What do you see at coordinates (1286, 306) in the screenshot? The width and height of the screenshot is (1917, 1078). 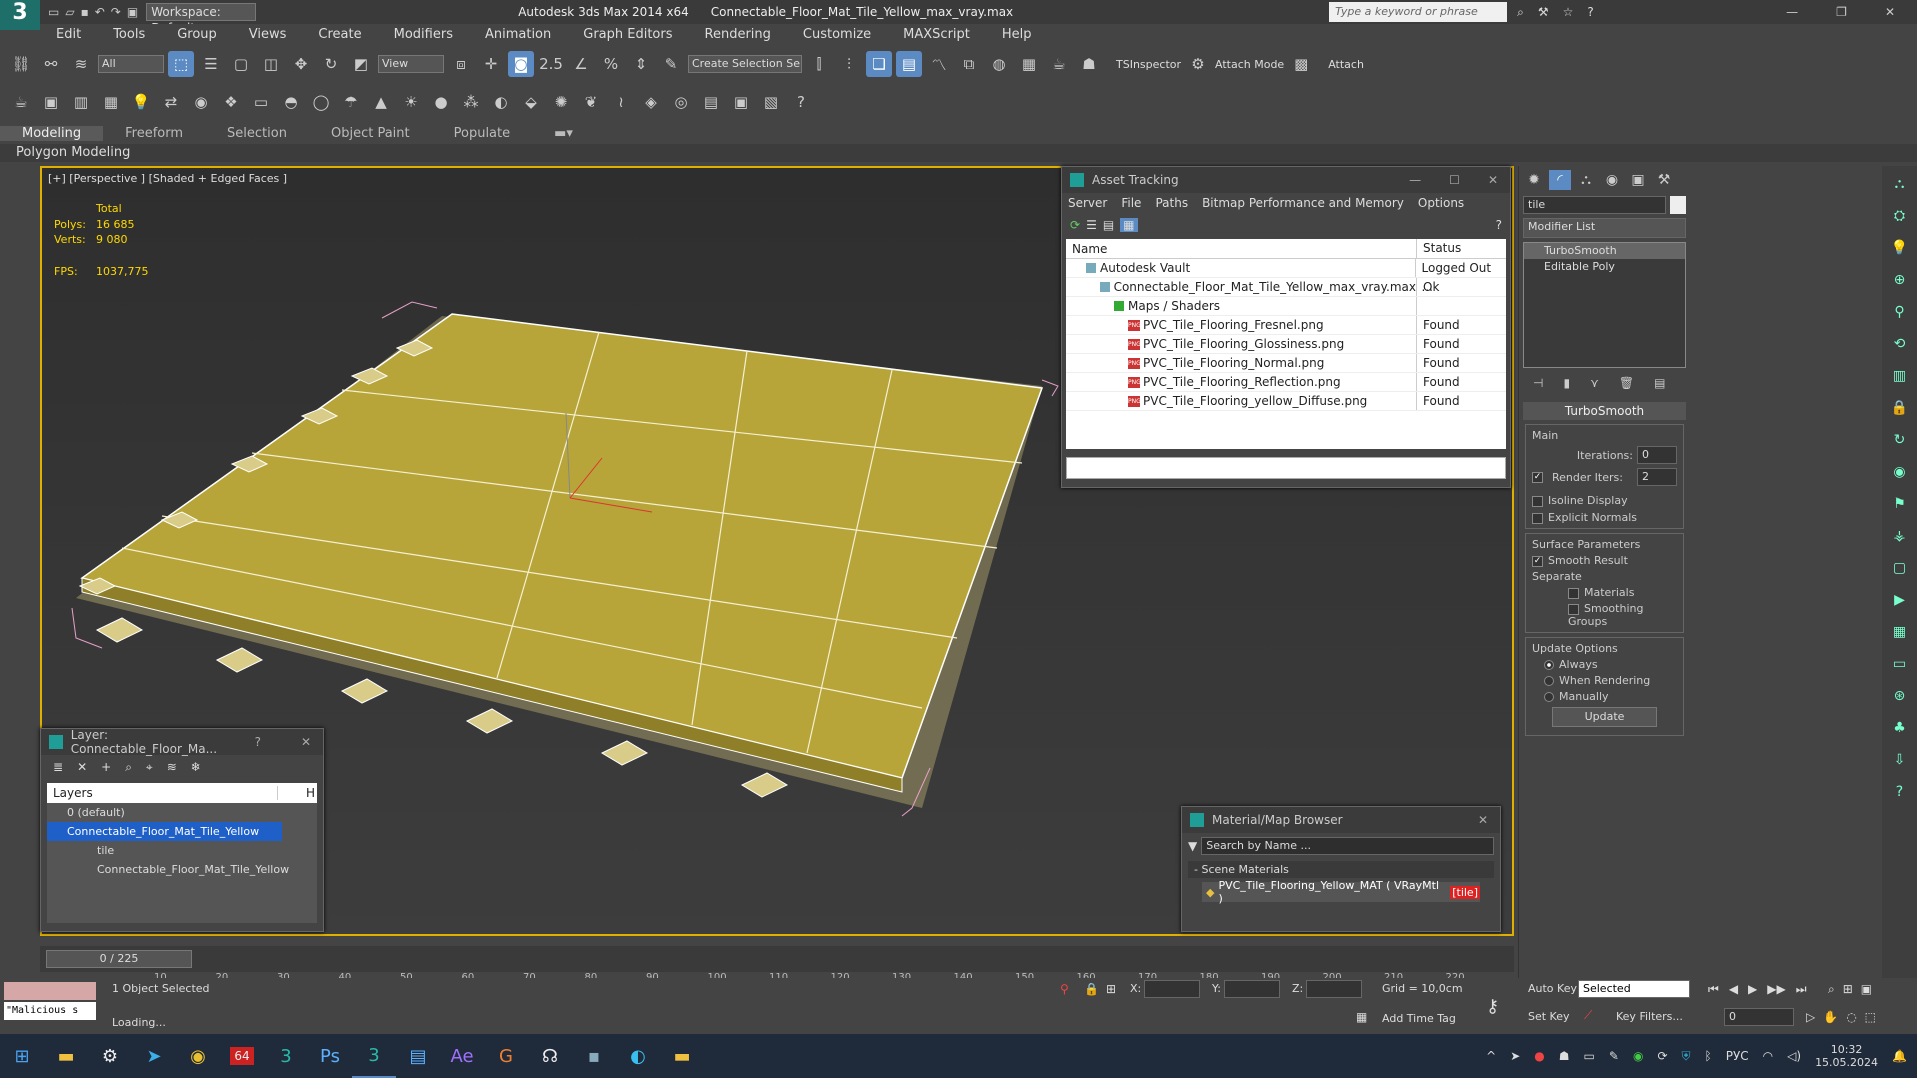 I see `asset-row: Maps / Shaders` at bounding box center [1286, 306].